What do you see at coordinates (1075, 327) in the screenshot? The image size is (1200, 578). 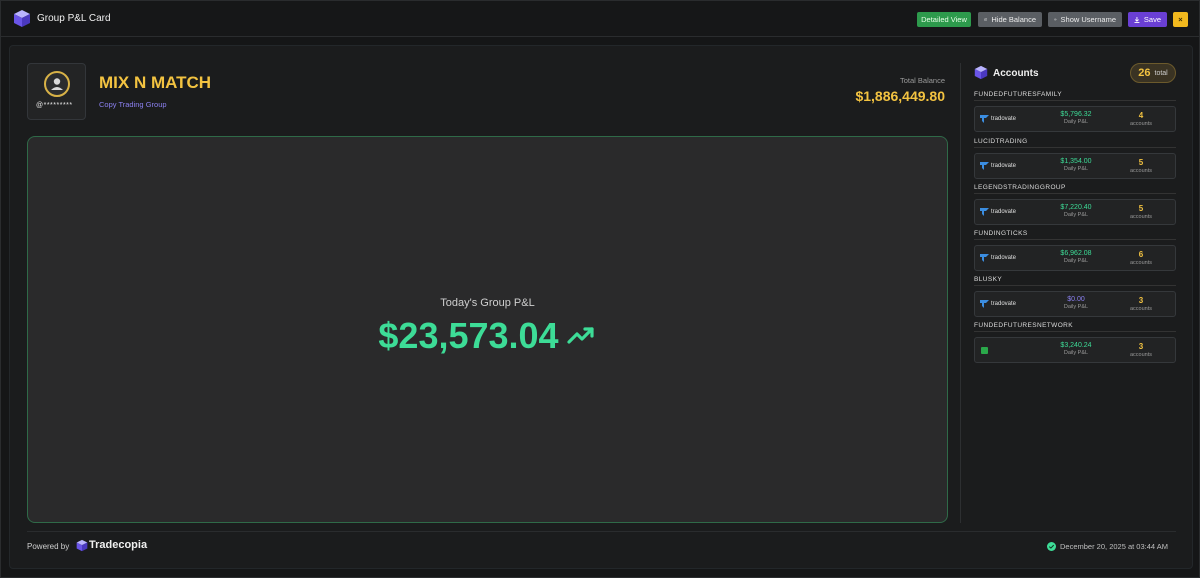 I see `account-group-name: FUNDEDFUTURESNETWORK` at bounding box center [1075, 327].